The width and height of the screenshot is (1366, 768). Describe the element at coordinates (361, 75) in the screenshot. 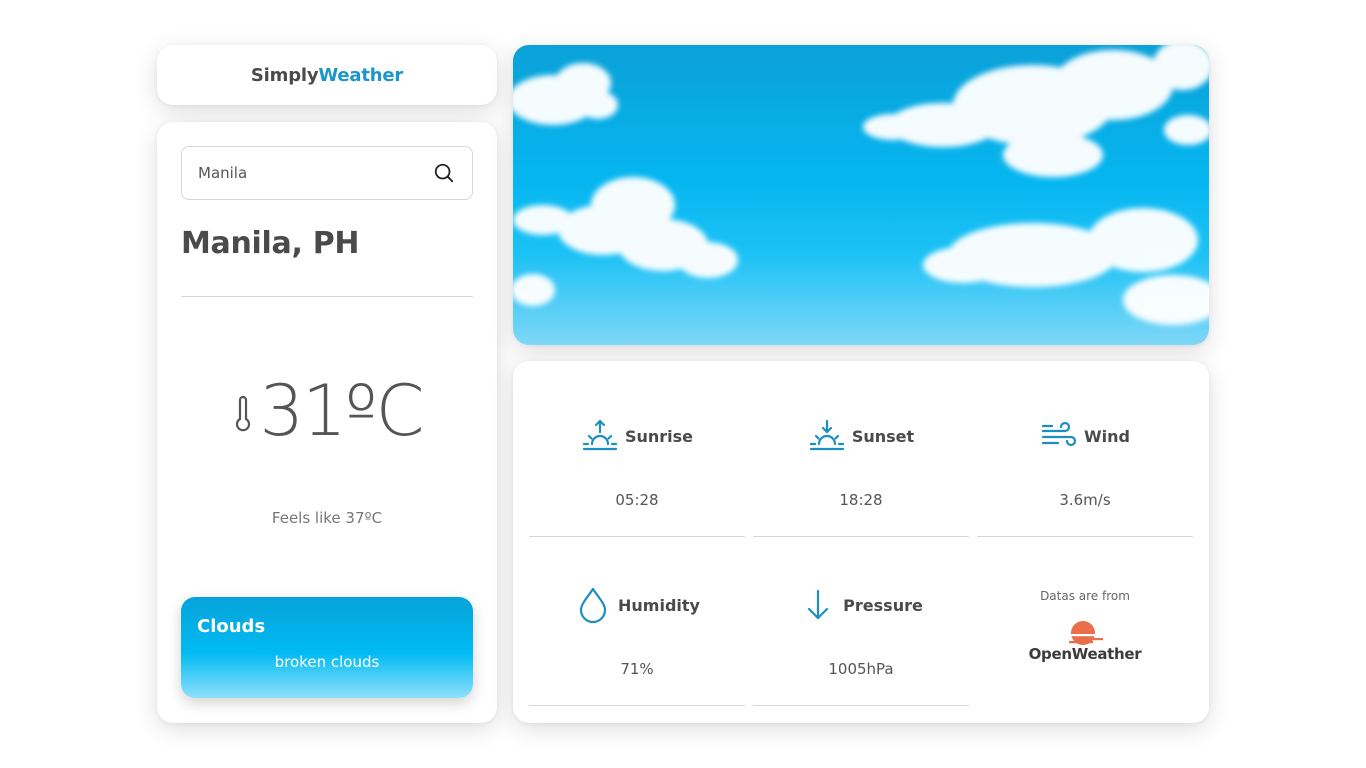

I see `logo-weather: Weather` at that location.